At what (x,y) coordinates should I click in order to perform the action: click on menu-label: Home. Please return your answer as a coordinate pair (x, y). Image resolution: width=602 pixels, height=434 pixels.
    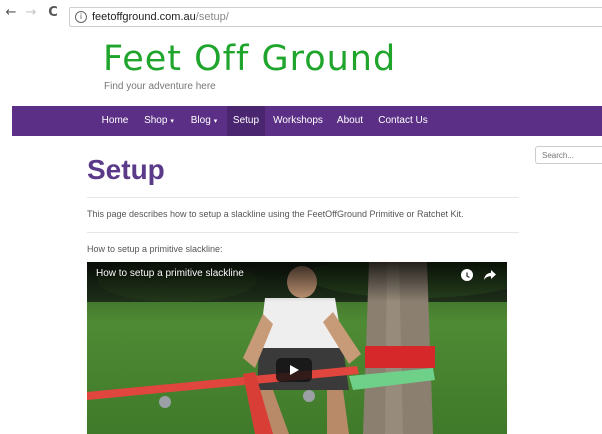
    Looking at the image, I should click on (115, 120).